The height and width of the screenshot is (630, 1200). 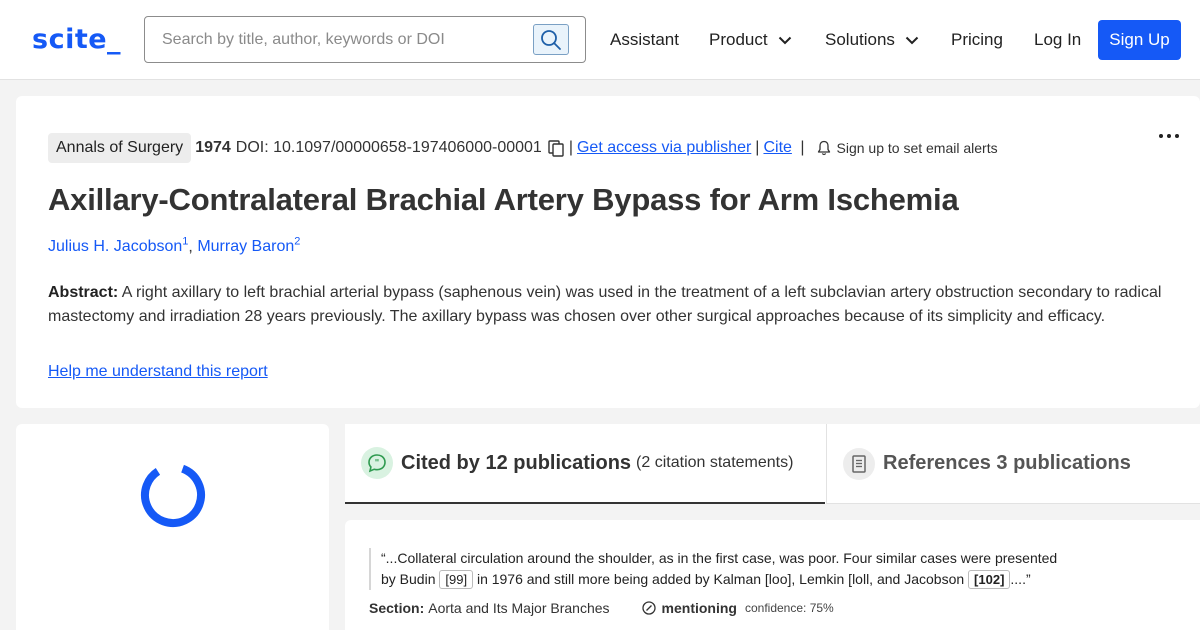 What do you see at coordinates (664, 148) in the screenshot?
I see `access-publisher-link: Get access via publisher` at bounding box center [664, 148].